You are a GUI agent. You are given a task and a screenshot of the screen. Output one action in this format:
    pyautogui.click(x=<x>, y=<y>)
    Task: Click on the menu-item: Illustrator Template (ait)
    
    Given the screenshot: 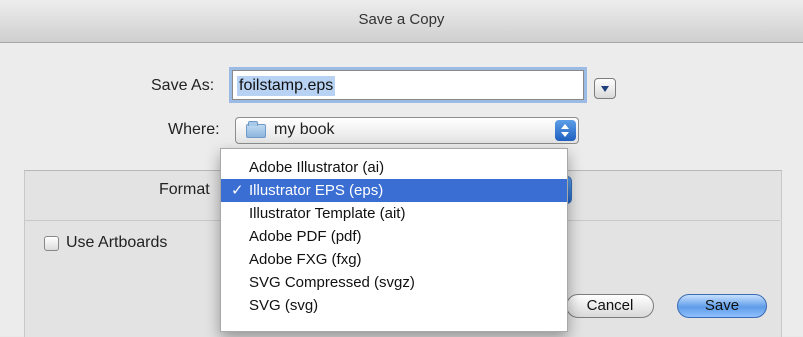 What is the action you would take?
    pyautogui.click(x=394, y=213)
    